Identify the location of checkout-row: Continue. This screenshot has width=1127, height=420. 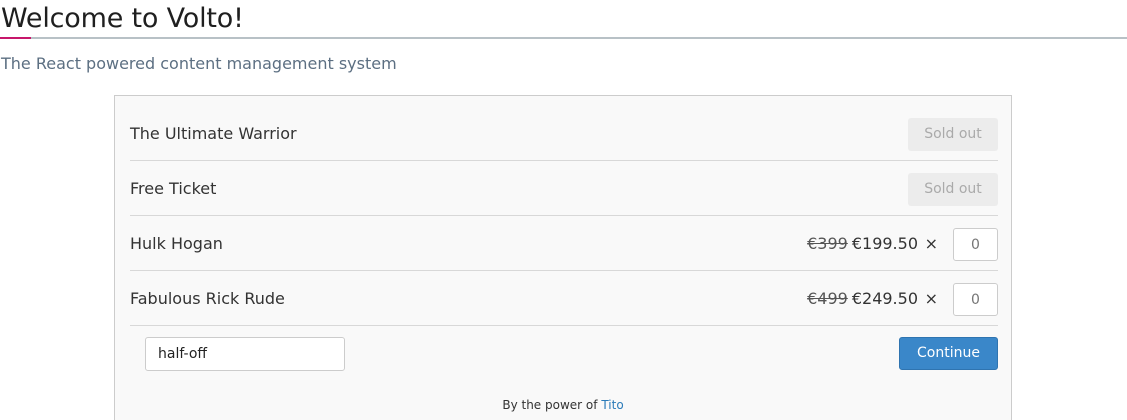
(564, 353).